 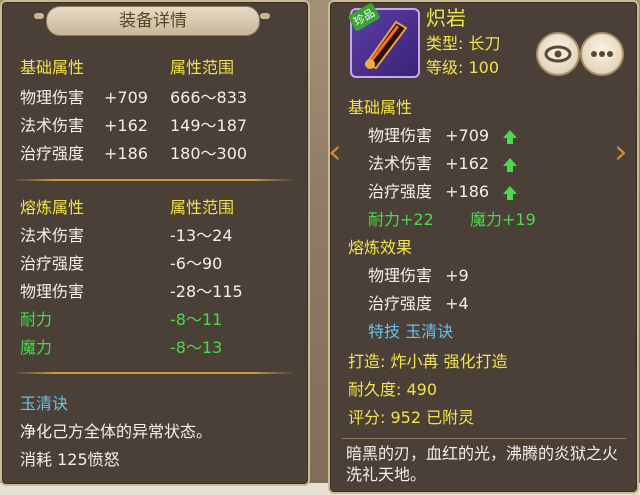 I want to click on eye-icon, so click(x=558, y=54).